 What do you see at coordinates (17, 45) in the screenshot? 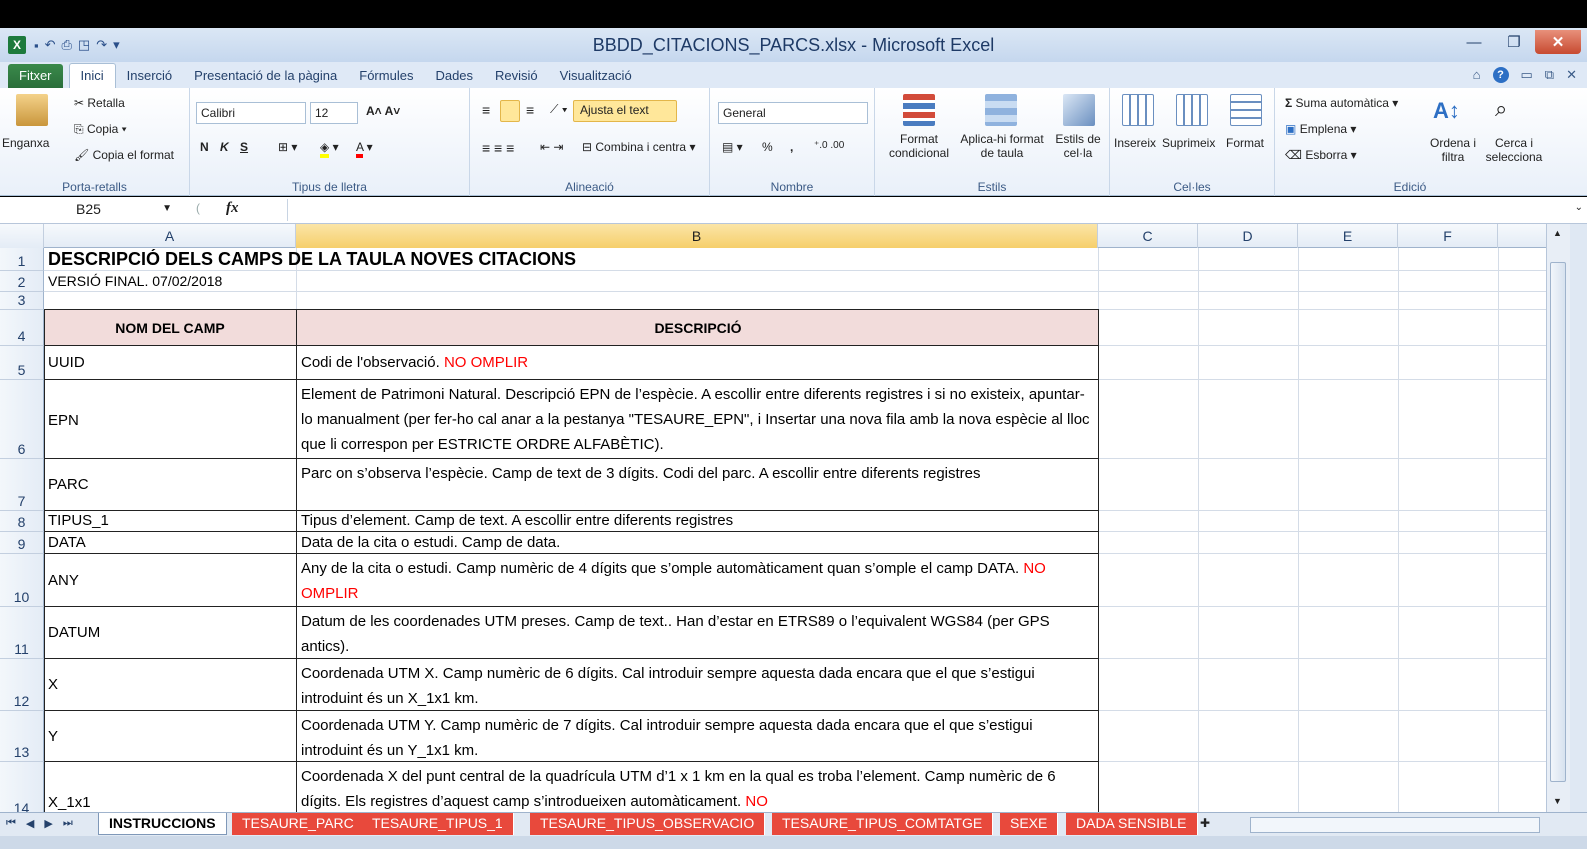
I see `excel-app-icon: X` at bounding box center [17, 45].